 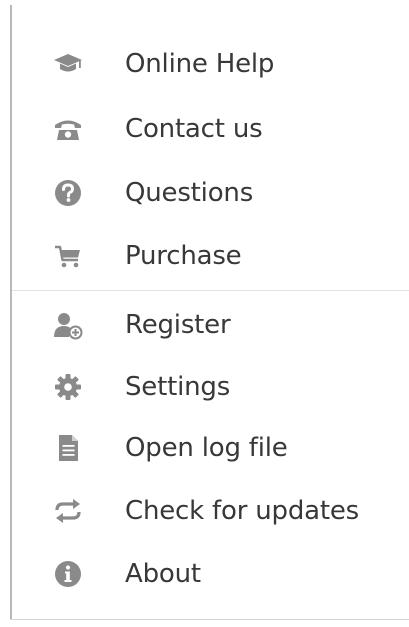 I want to click on question-circle-icon, so click(x=68, y=193).